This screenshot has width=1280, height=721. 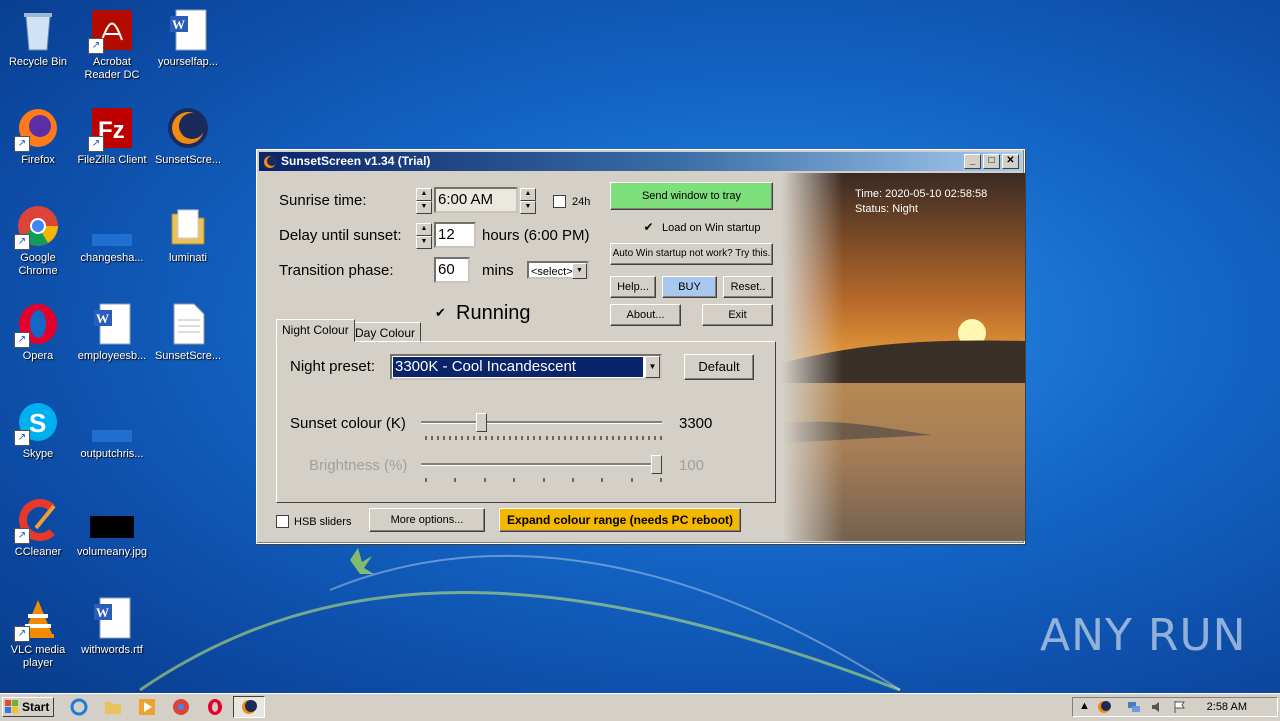 What do you see at coordinates (440, 312) in the screenshot?
I see `running-checkbox: ✔` at bounding box center [440, 312].